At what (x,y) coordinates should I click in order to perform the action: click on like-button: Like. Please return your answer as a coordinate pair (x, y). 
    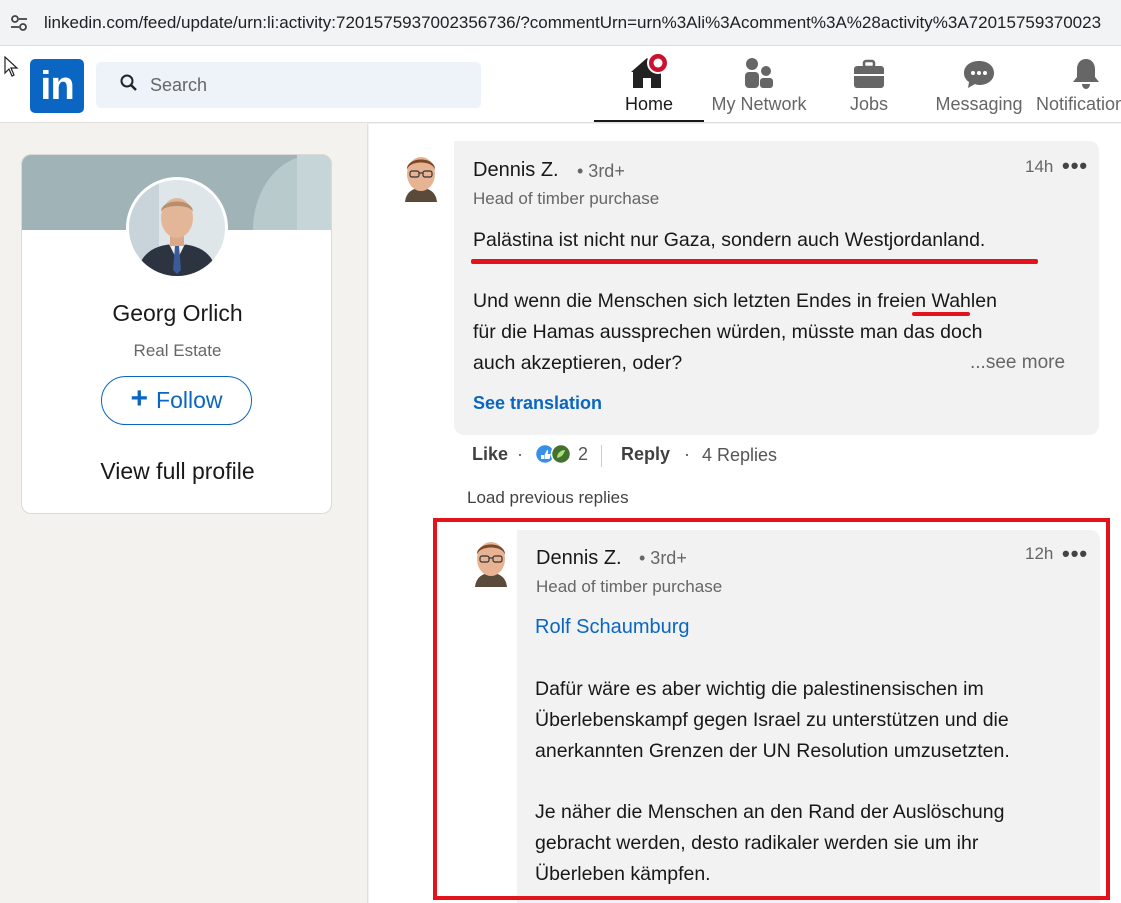
    Looking at the image, I should click on (490, 454).